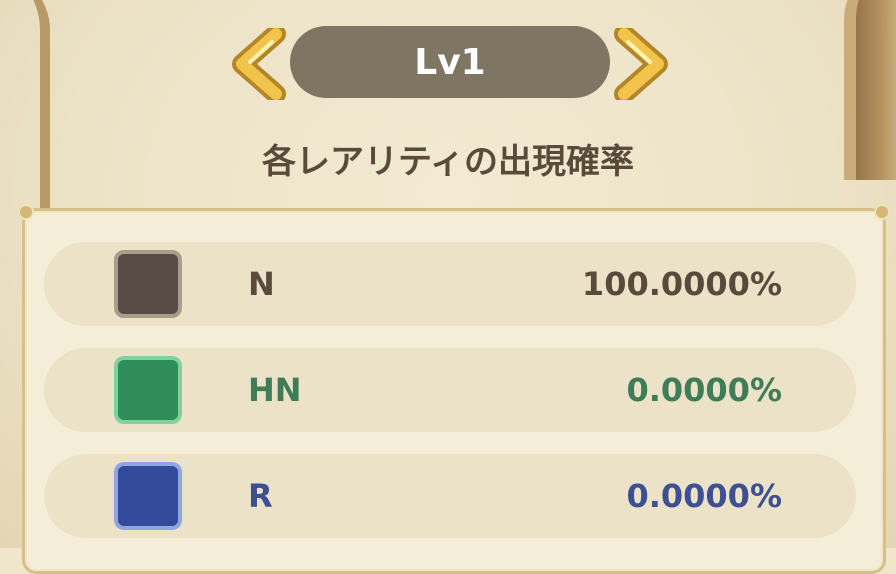  I want to click on rarity-probability: 100.0000%, so click(681, 284).